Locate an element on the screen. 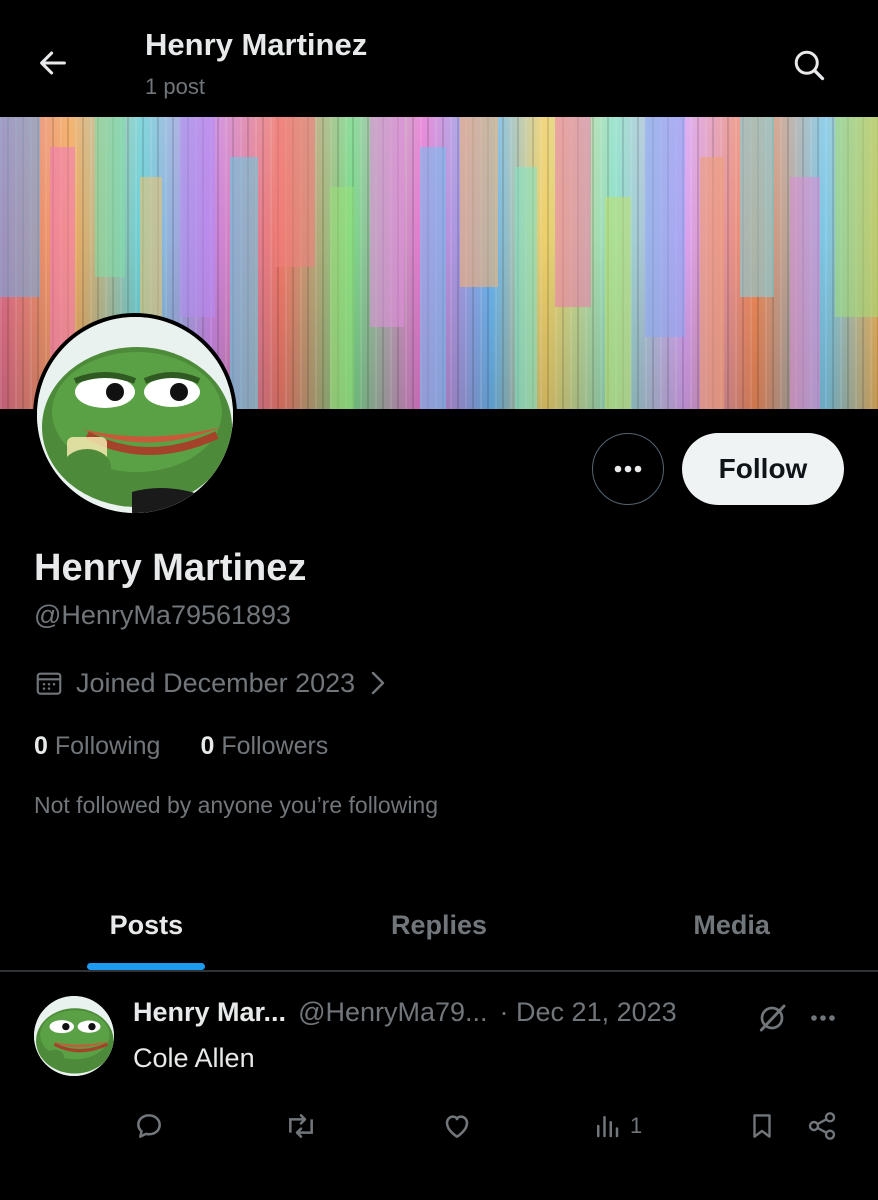 This screenshot has height=1200, width=878. followers-stat: 0 Followers is located at coordinates (264, 746).